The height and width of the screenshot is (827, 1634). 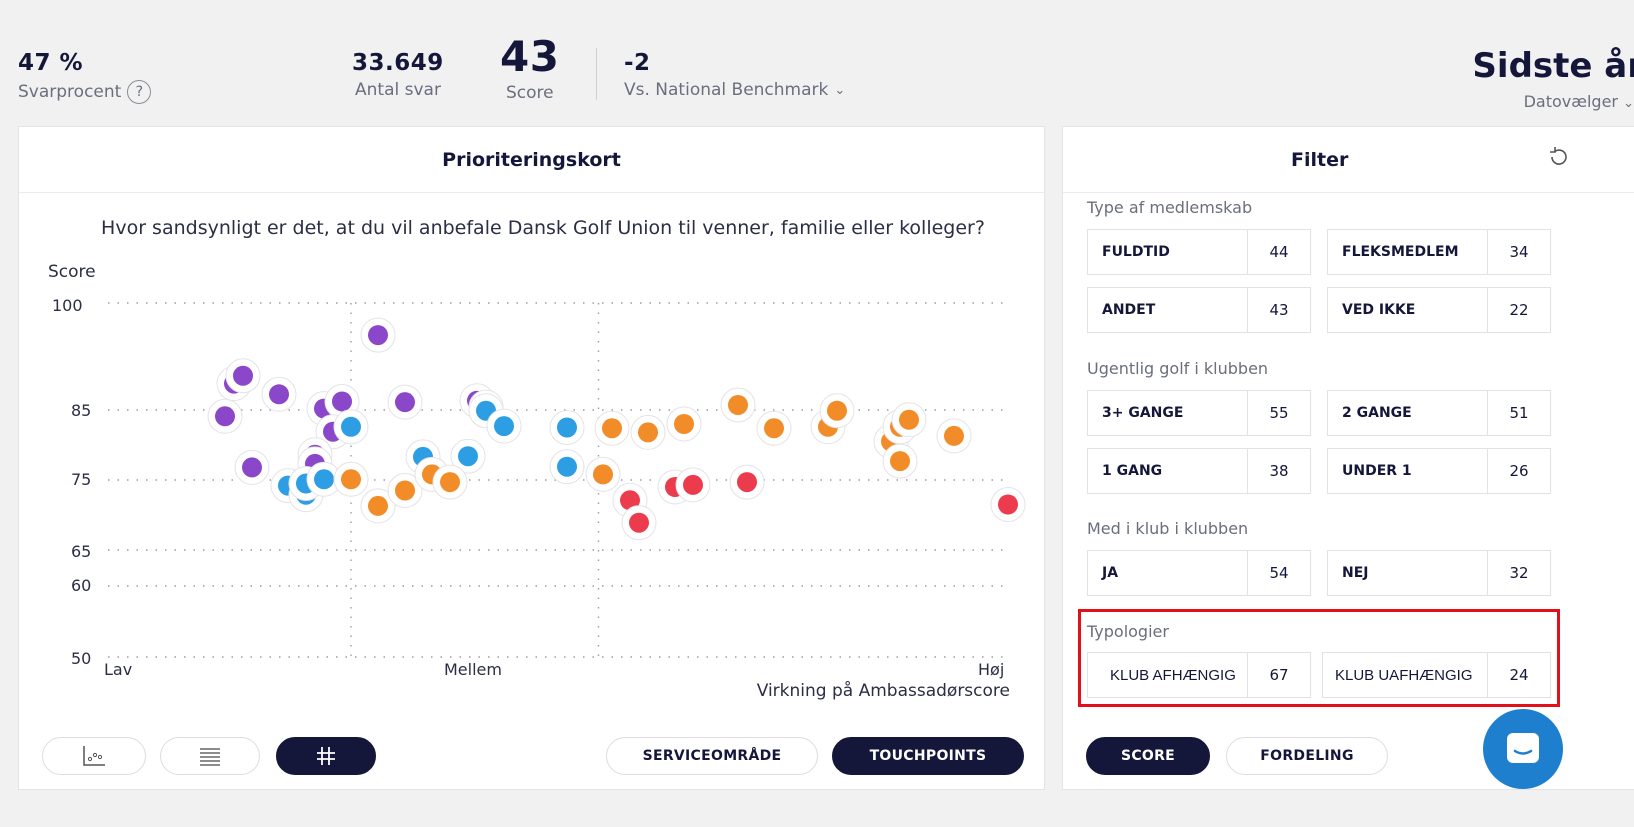 I want to click on list-view-button, so click(x=210, y=756).